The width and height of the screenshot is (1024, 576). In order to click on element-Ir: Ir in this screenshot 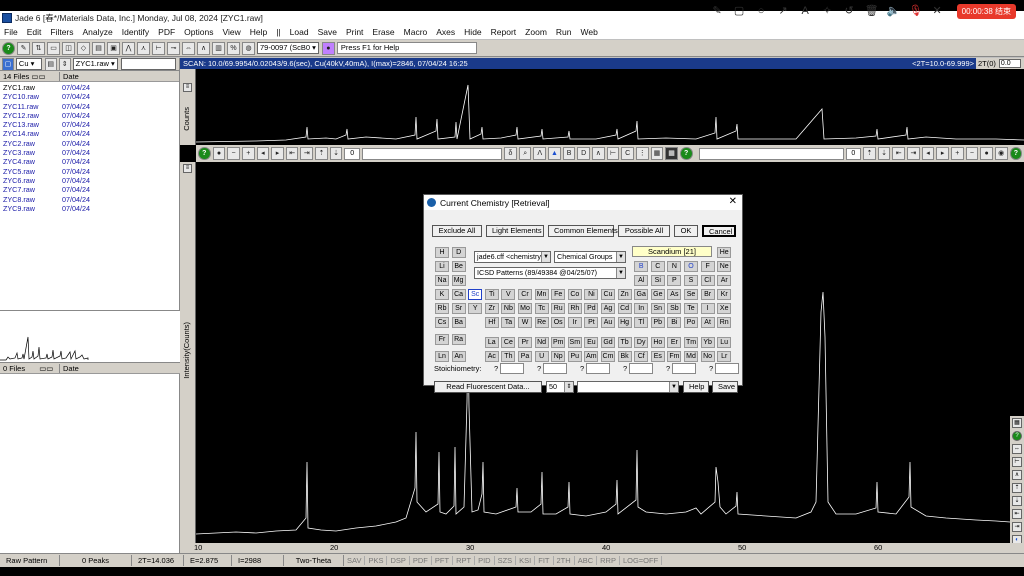, I will do `click(574, 322)`.